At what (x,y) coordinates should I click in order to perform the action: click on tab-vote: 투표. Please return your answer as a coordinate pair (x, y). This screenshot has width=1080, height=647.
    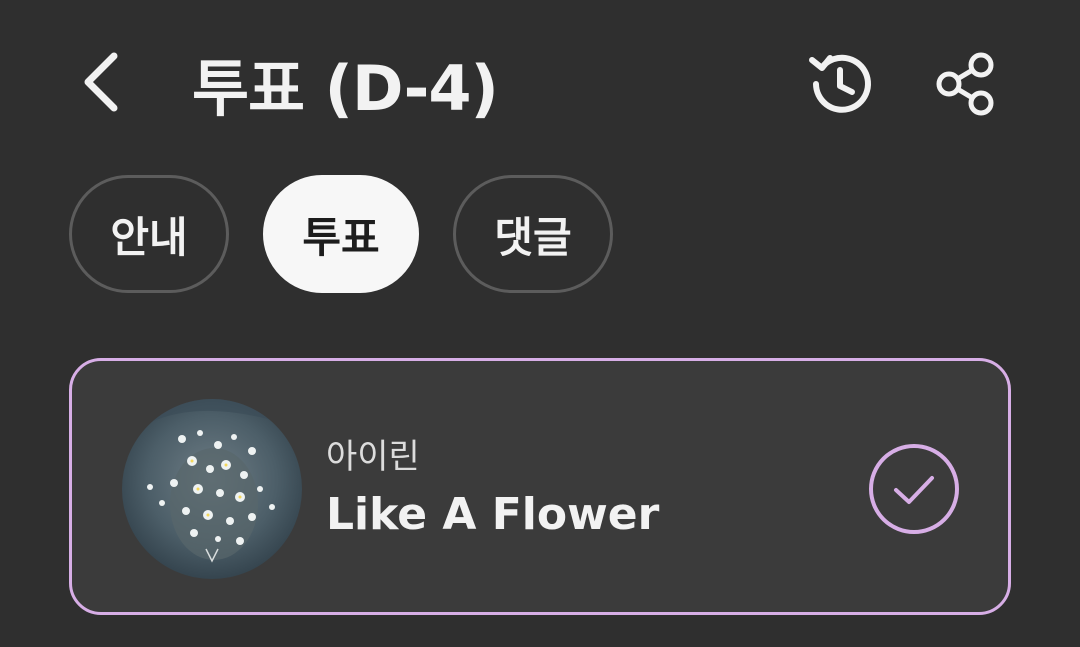
    Looking at the image, I should click on (341, 234).